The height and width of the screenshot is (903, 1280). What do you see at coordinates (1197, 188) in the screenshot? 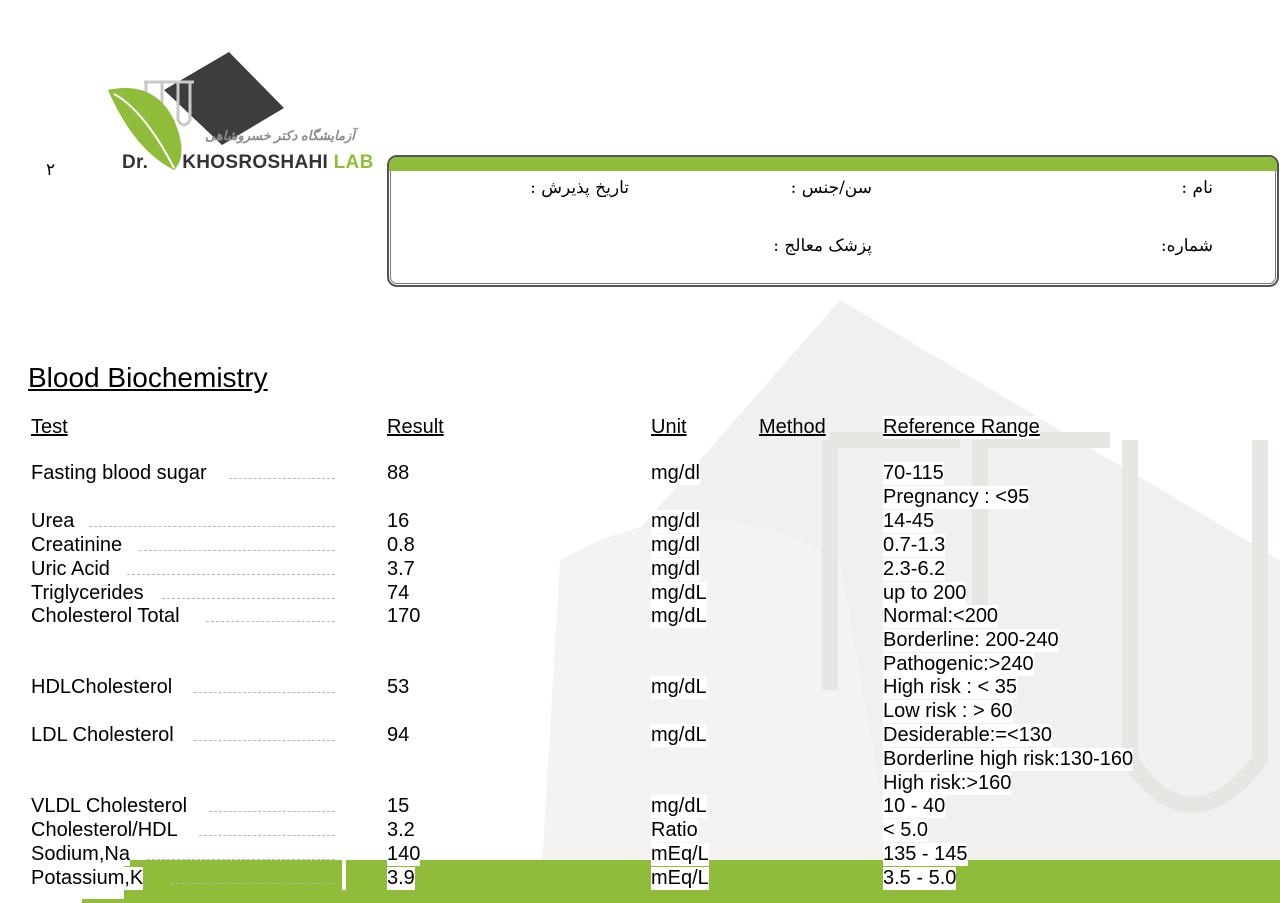
I see `patient-name-label: نام :` at bounding box center [1197, 188].